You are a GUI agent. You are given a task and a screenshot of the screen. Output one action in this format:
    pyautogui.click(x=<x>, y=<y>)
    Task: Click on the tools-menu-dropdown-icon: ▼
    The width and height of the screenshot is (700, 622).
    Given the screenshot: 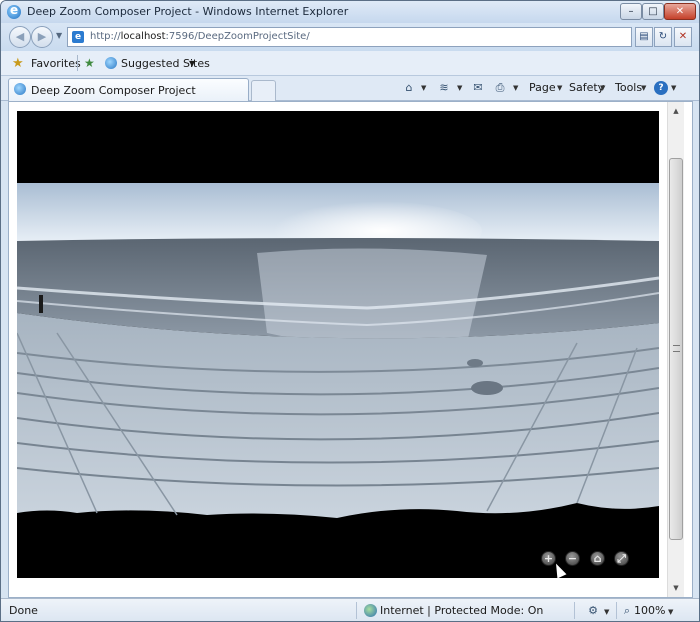 What is the action you would take?
    pyautogui.click(x=643, y=88)
    